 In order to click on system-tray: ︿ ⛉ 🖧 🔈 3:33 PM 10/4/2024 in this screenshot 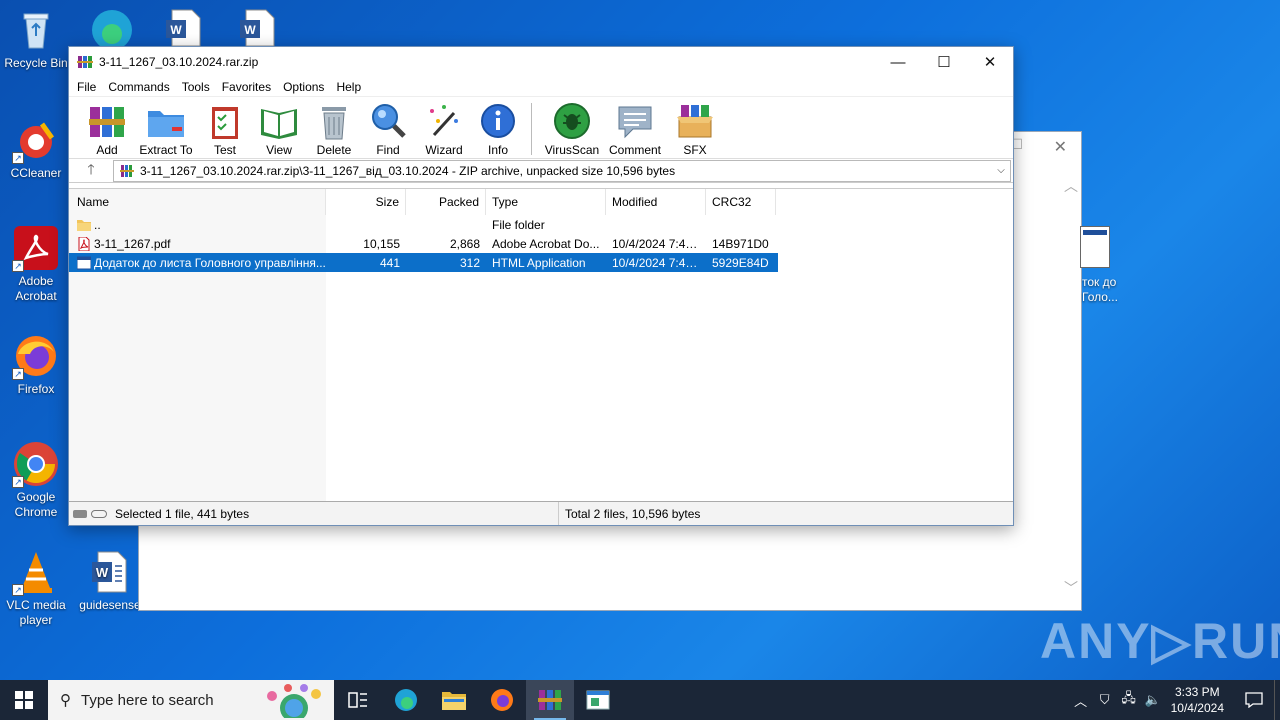, I will do `click(1174, 700)`.